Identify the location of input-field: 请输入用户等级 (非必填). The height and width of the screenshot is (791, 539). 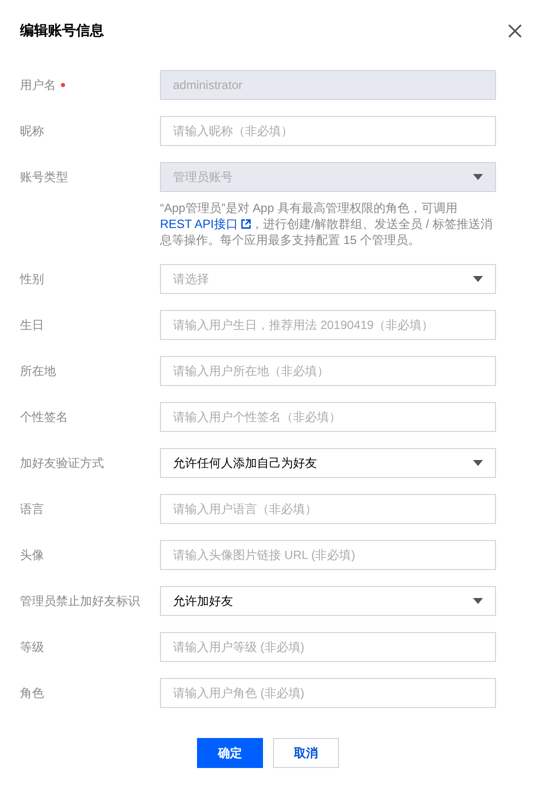
(328, 647).